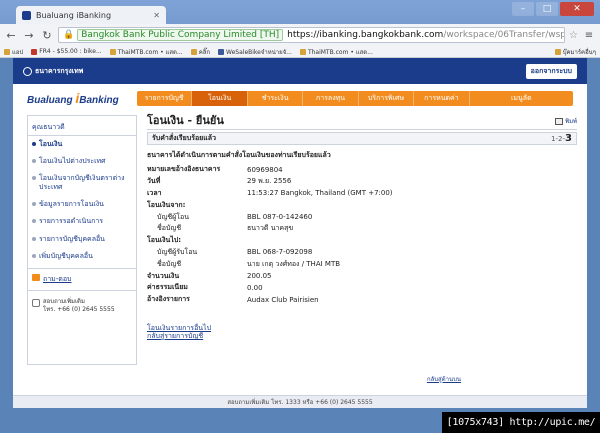 The width and height of the screenshot is (600, 433). I want to click on step-indicator: 1-2-3, so click(561, 138).